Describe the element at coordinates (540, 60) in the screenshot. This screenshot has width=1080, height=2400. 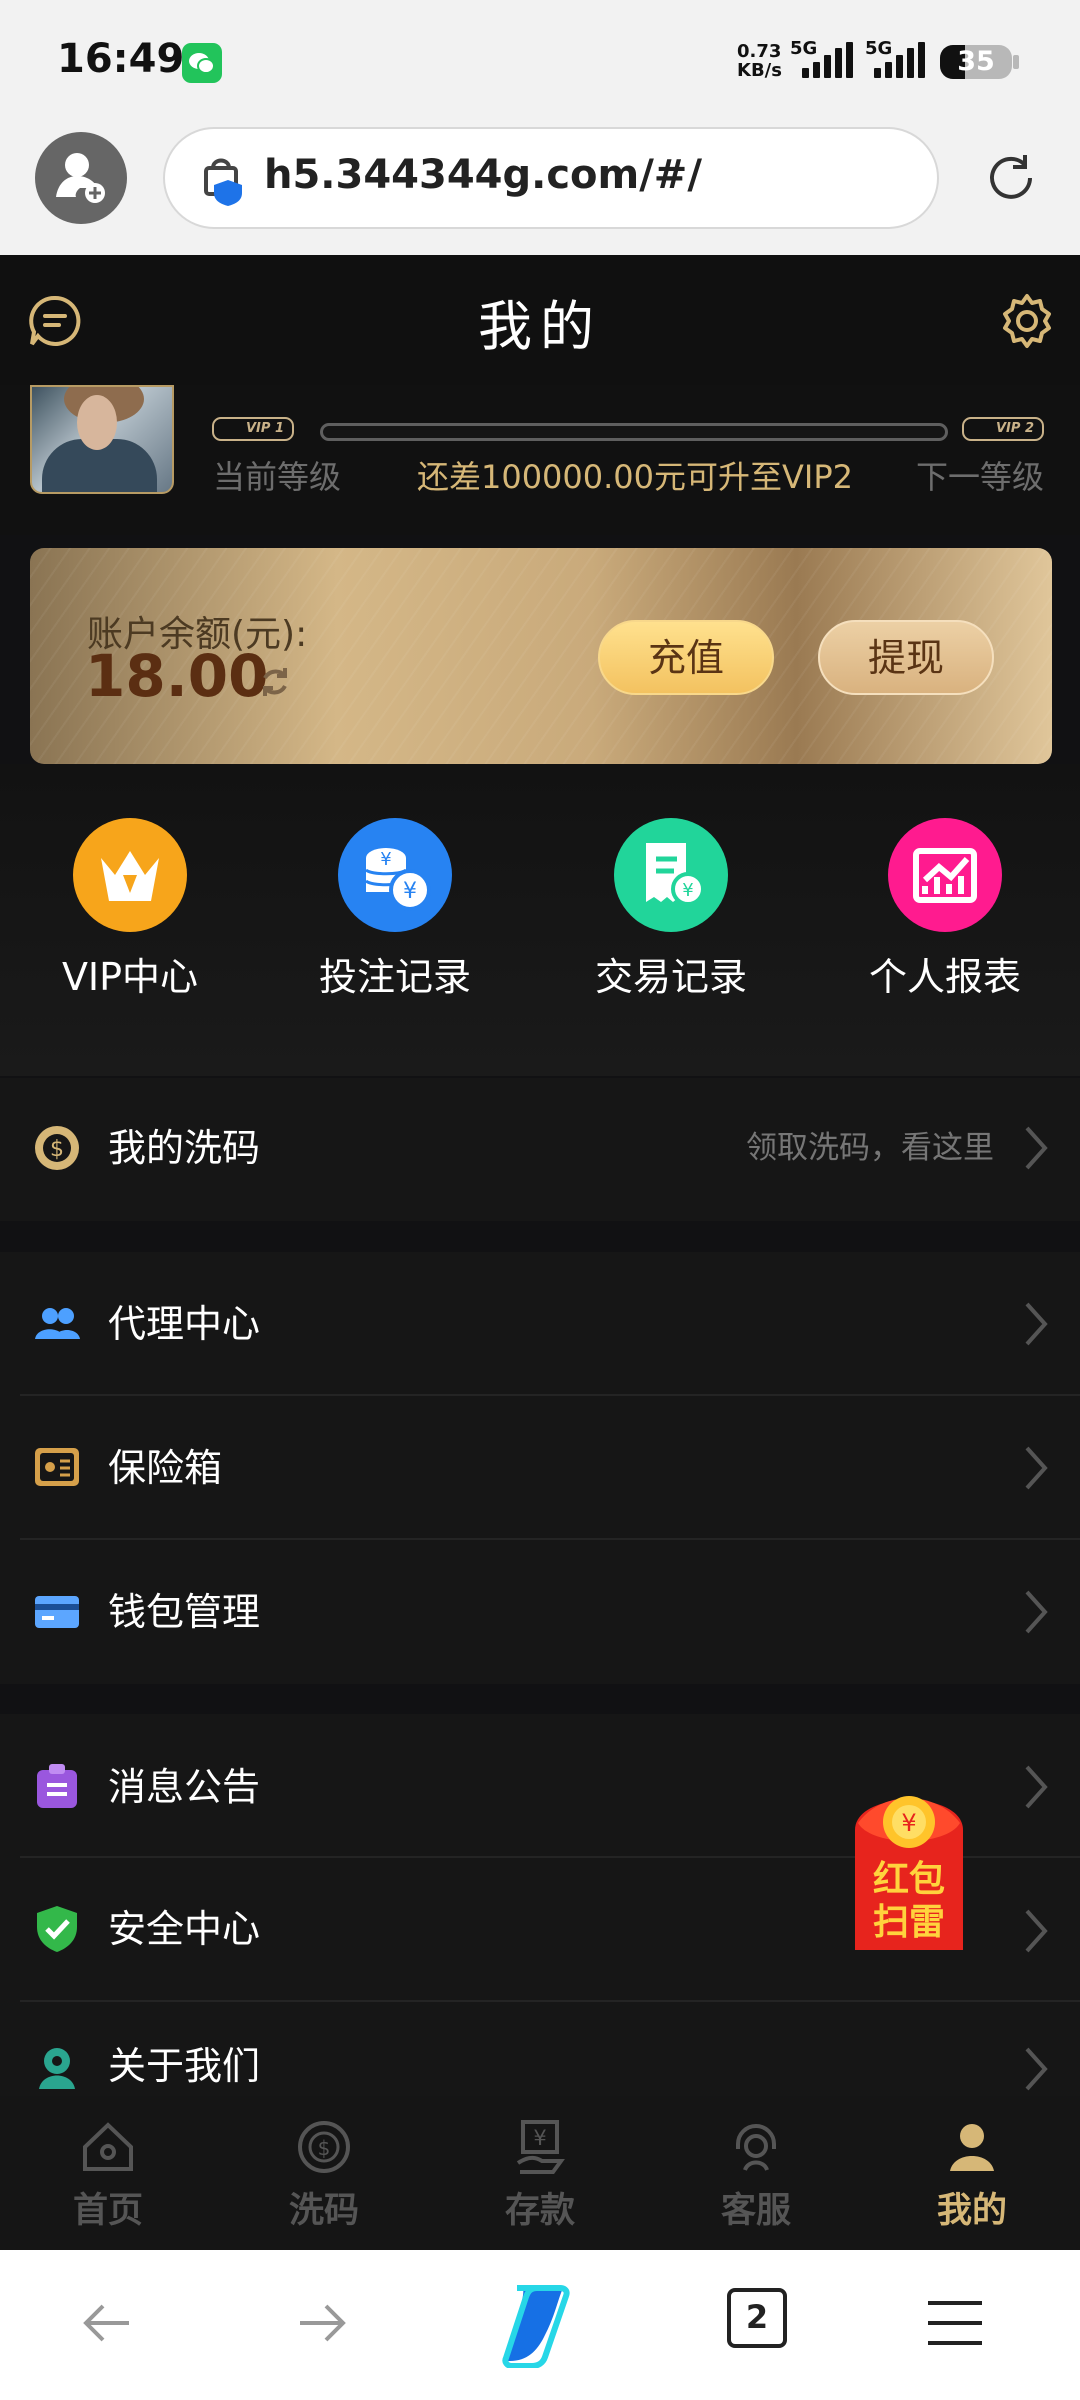
I see `status-bar: 16:49 0.73 KB/s 5G 5G 35` at that location.